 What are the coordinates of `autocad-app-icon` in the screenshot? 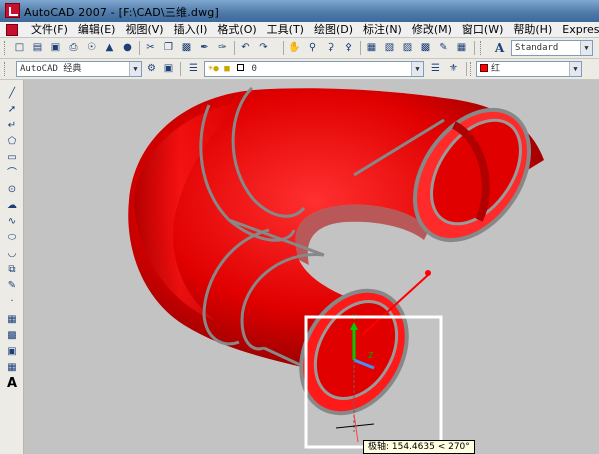 It's located at (12, 10).